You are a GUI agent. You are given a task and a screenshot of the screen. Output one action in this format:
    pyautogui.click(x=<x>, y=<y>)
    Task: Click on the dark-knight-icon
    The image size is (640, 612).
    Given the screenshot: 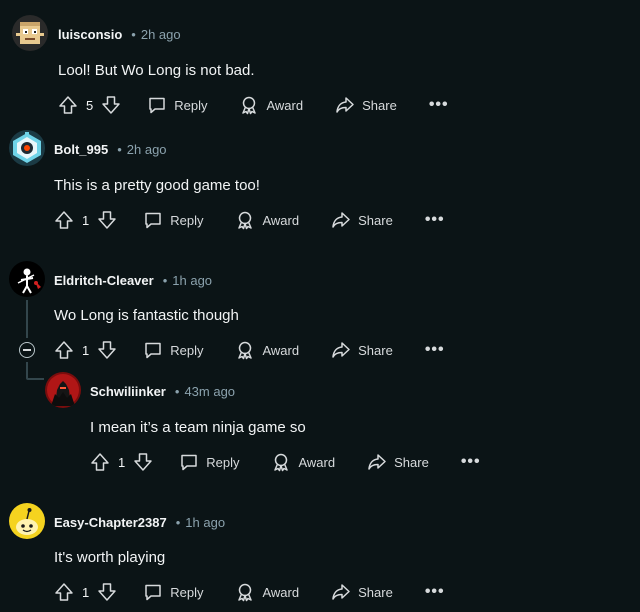 What is the action you would take?
    pyautogui.click(x=63, y=390)
    